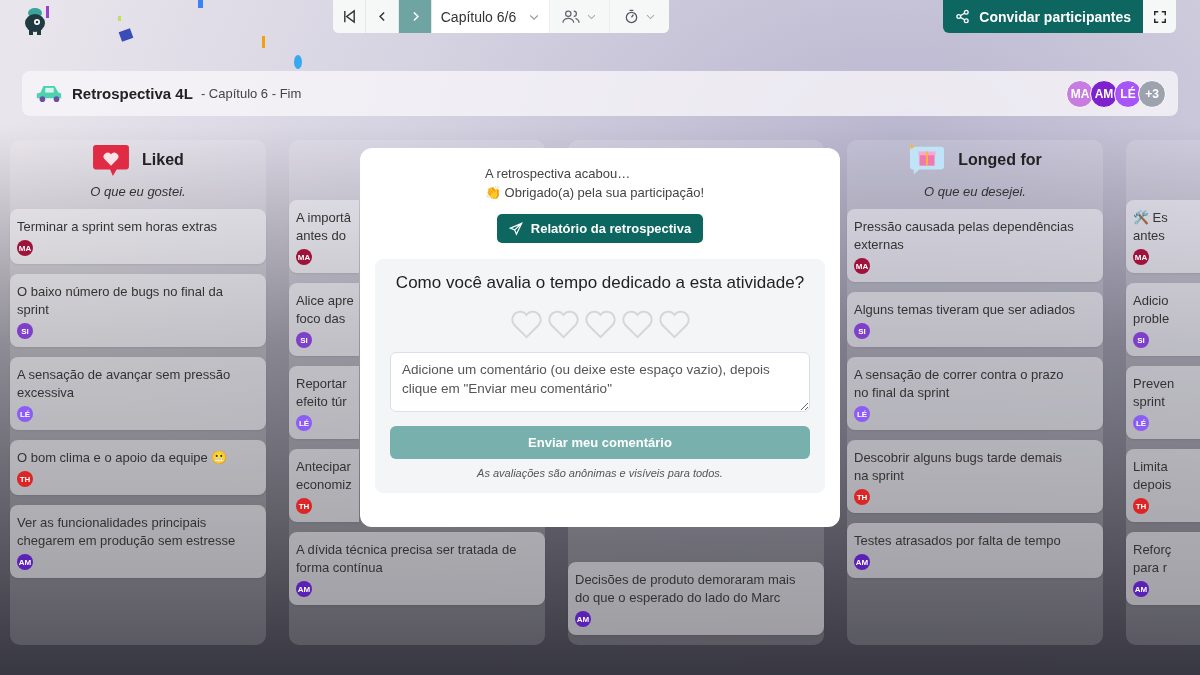 The width and height of the screenshot is (1200, 675). I want to click on note-card: O baixo número de bugs no final da sprint SI, so click(138, 310).